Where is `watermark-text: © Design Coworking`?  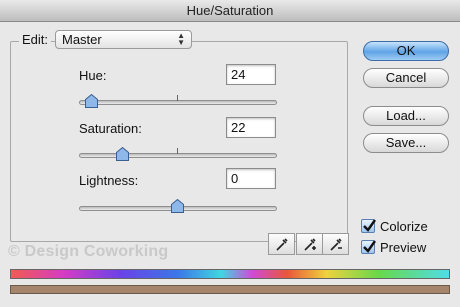 watermark-text: © Design Coworking is located at coordinates (88, 251).